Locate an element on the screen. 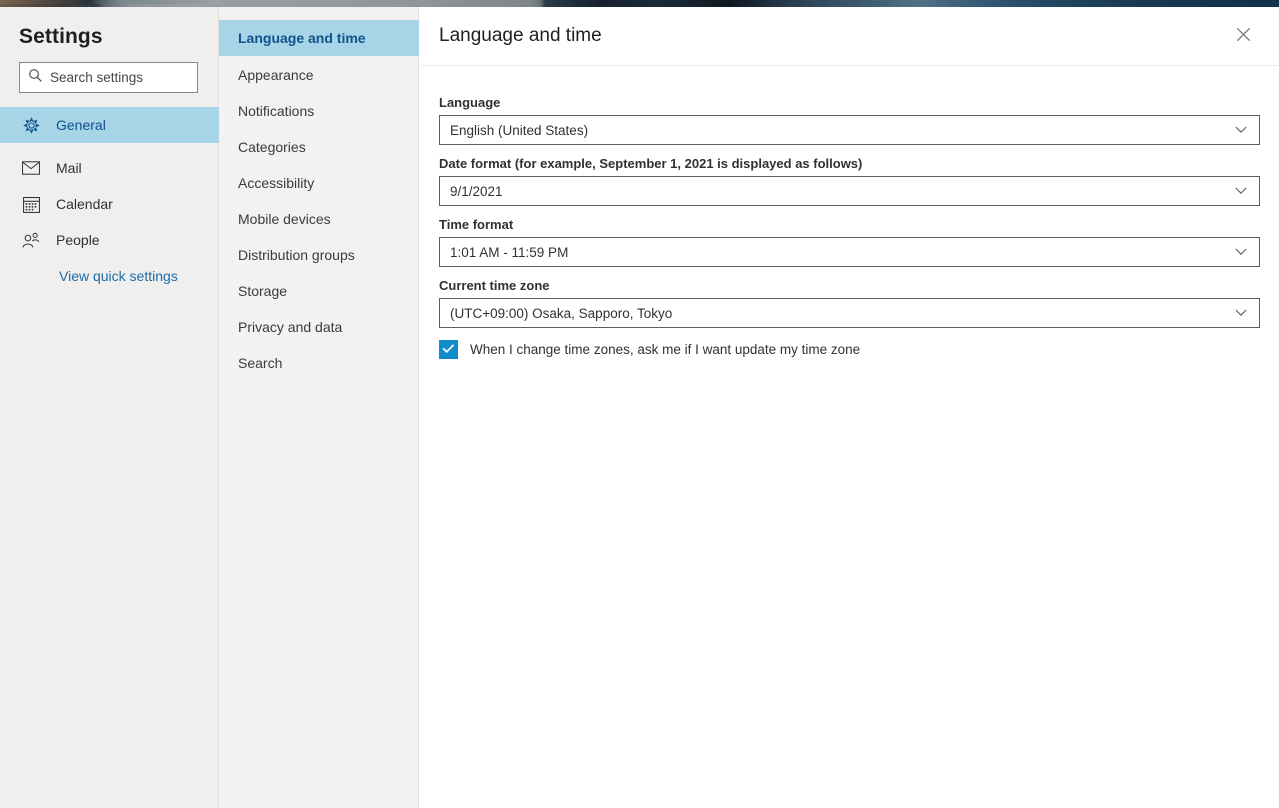  person-icon is located at coordinates (31, 240).